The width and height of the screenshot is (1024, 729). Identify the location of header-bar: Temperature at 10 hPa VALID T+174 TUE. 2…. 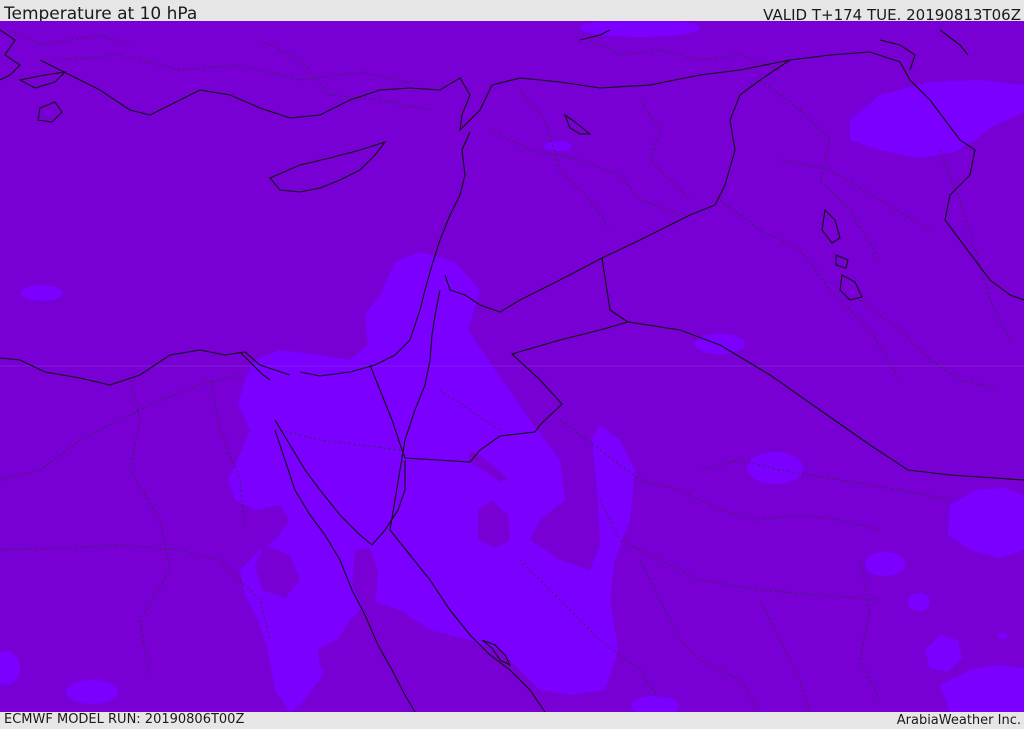
(512, 12).